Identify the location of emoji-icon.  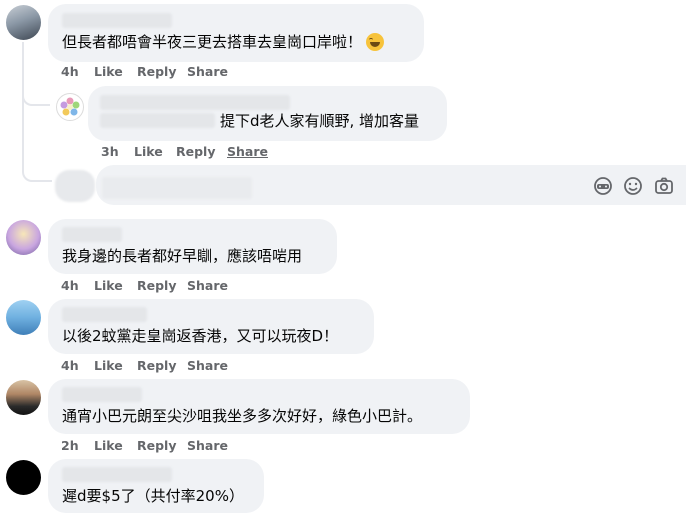
(633, 186).